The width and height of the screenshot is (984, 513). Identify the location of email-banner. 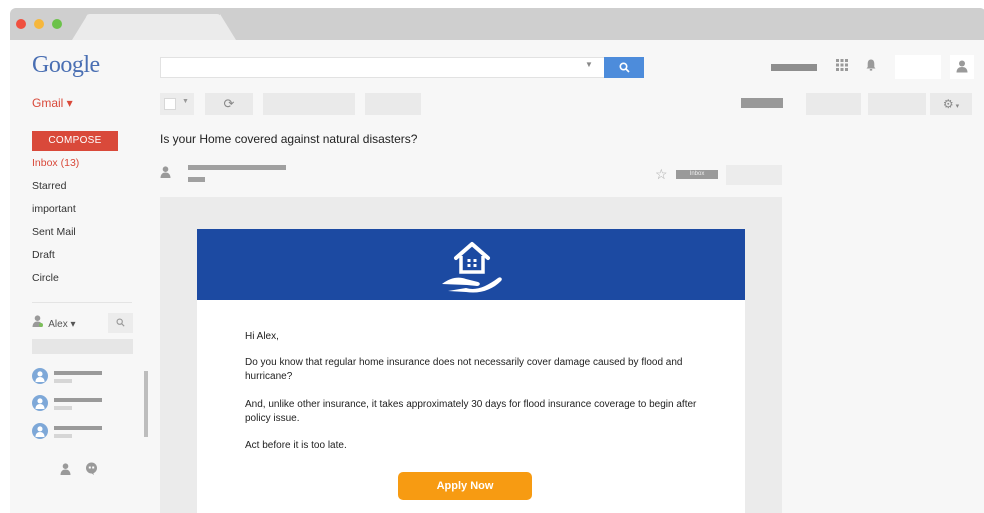
(471, 264).